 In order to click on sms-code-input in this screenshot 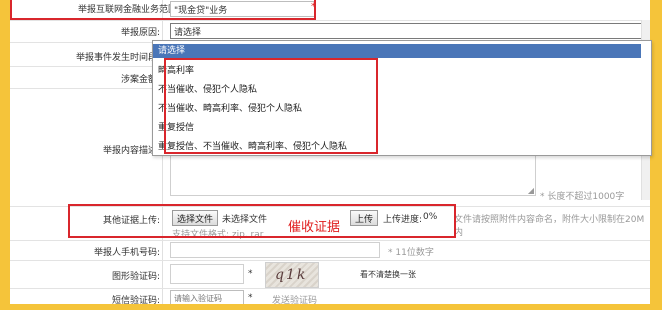, I will do `click(207, 297)`.